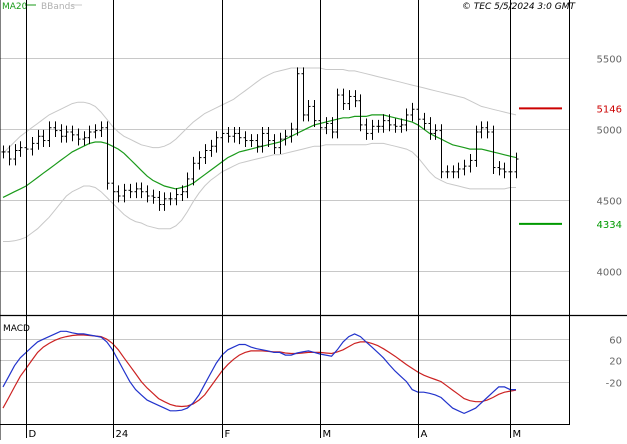 The width and height of the screenshot is (627, 444). Describe the element at coordinates (570, 167) in the screenshot. I see `price-levels: 5146 4334` at that location.